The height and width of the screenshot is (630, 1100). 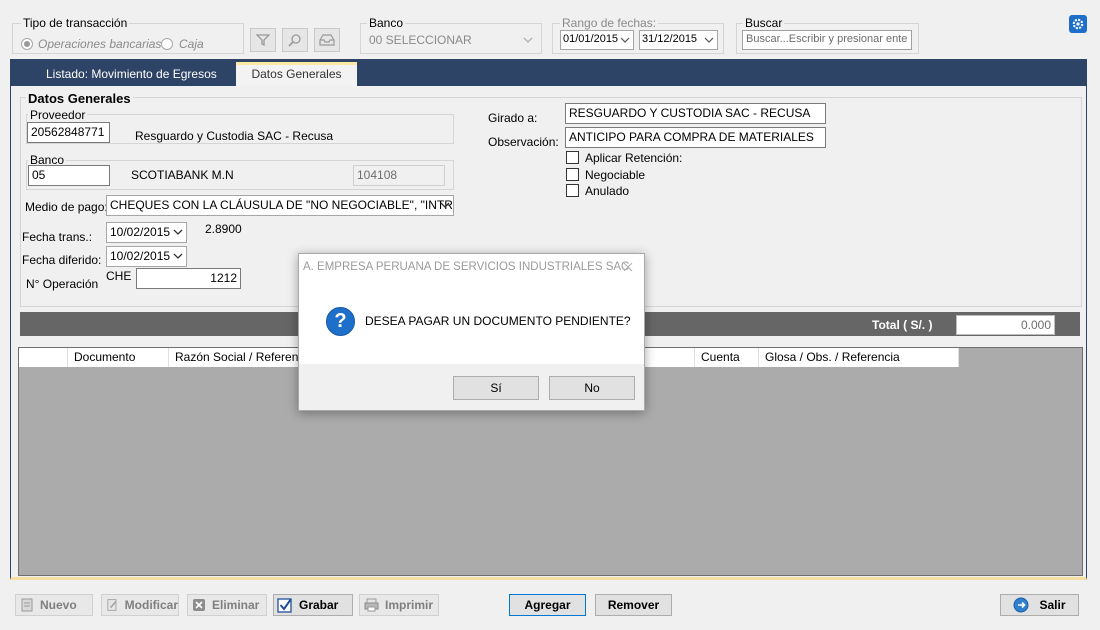 I want to click on girado-input: RESGUARDO Y CUSTODIA SAC - RECUSA, so click(x=695, y=113).